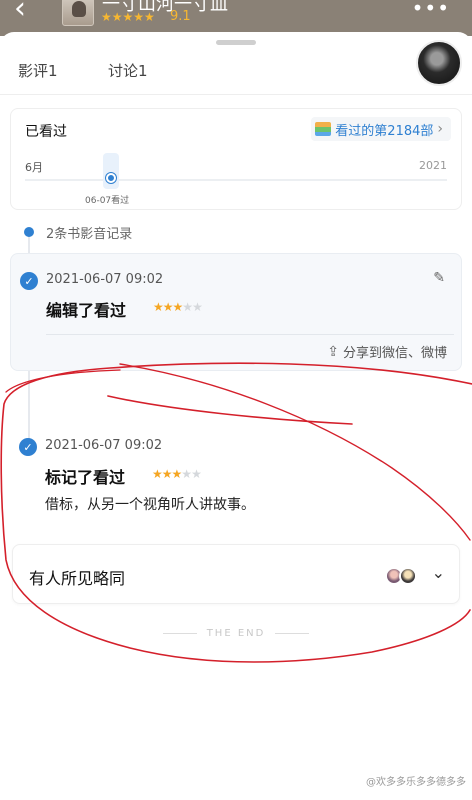 Image resolution: width=472 pixels, height=800 pixels. Describe the element at coordinates (85, 477) in the screenshot. I see `record-action: 标记了看过` at that location.